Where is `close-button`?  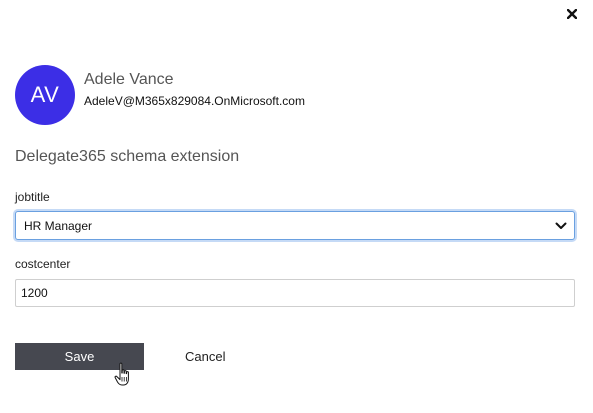 close-button is located at coordinates (572, 14).